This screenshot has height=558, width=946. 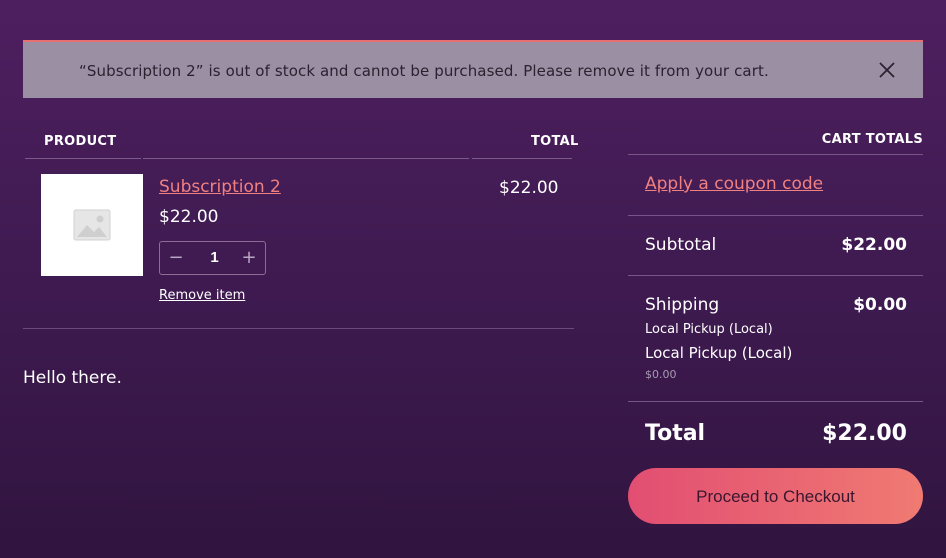 I want to click on shipping-option-label: Local Pickup (Local), so click(x=718, y=353).